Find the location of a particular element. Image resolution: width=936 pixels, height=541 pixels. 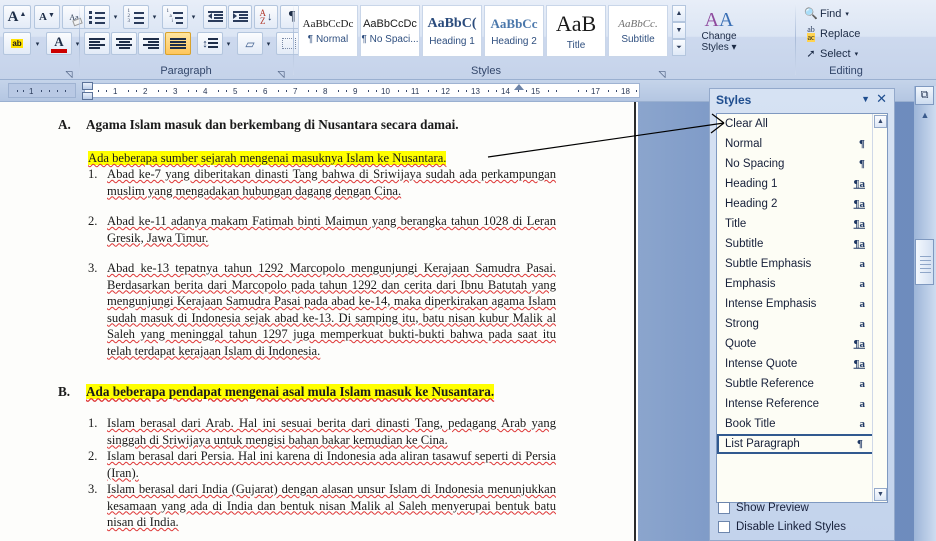

list-marker-b1: 1. is located at coordinates (93, 423).